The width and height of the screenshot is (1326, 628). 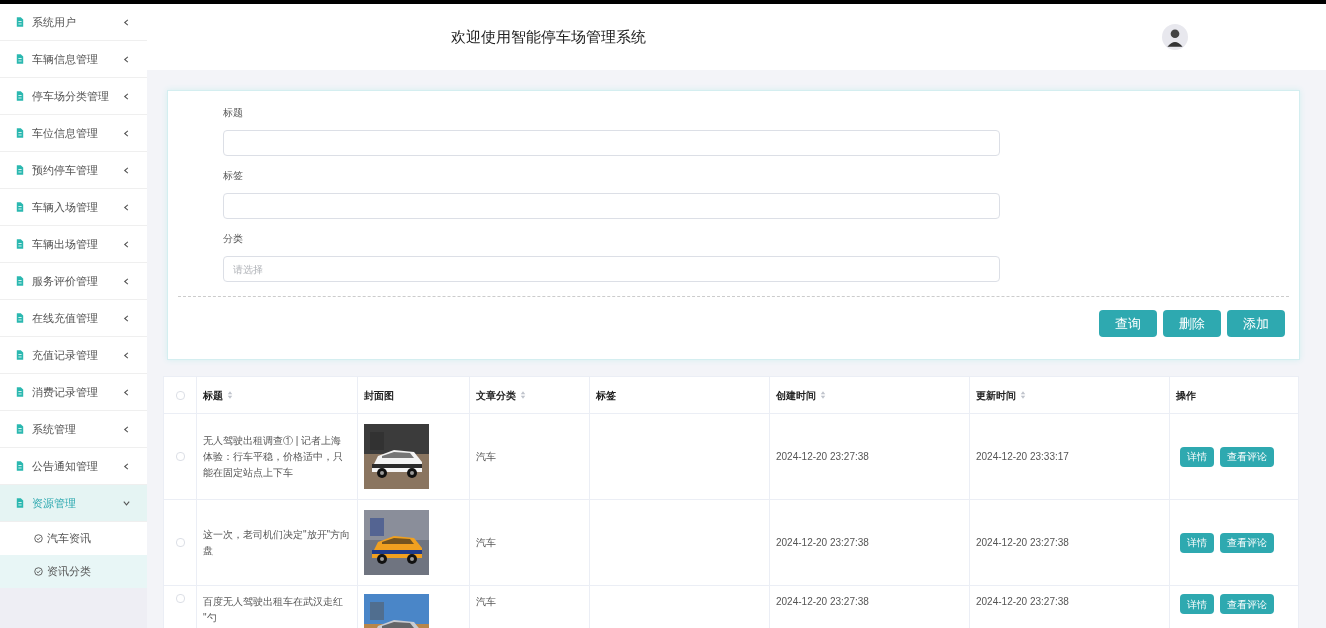 I want to click on sidebar-item: 停车场分类管理, so click(x=73, y=96).